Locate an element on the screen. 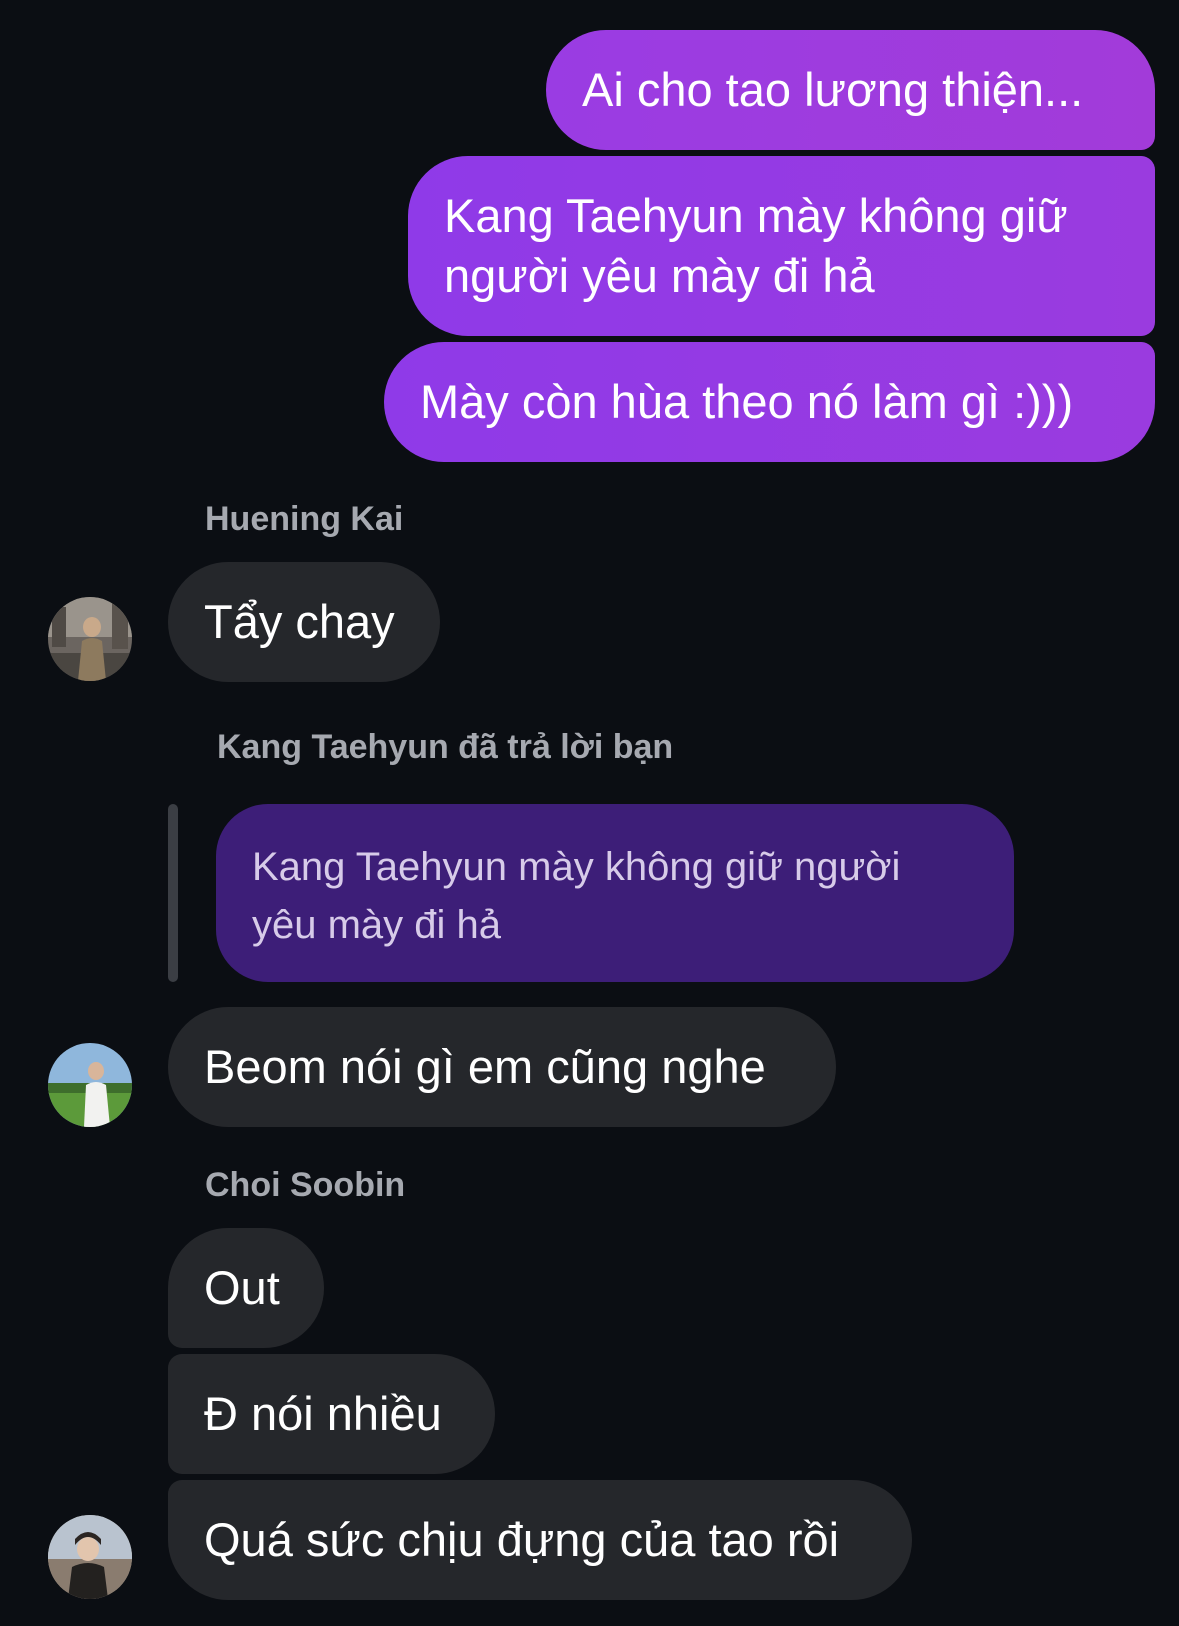 This screenshot has width=1179, height=1626. reply-label: Kang Taehyun đã trả lời bạn is located at coordinates (445, 747).